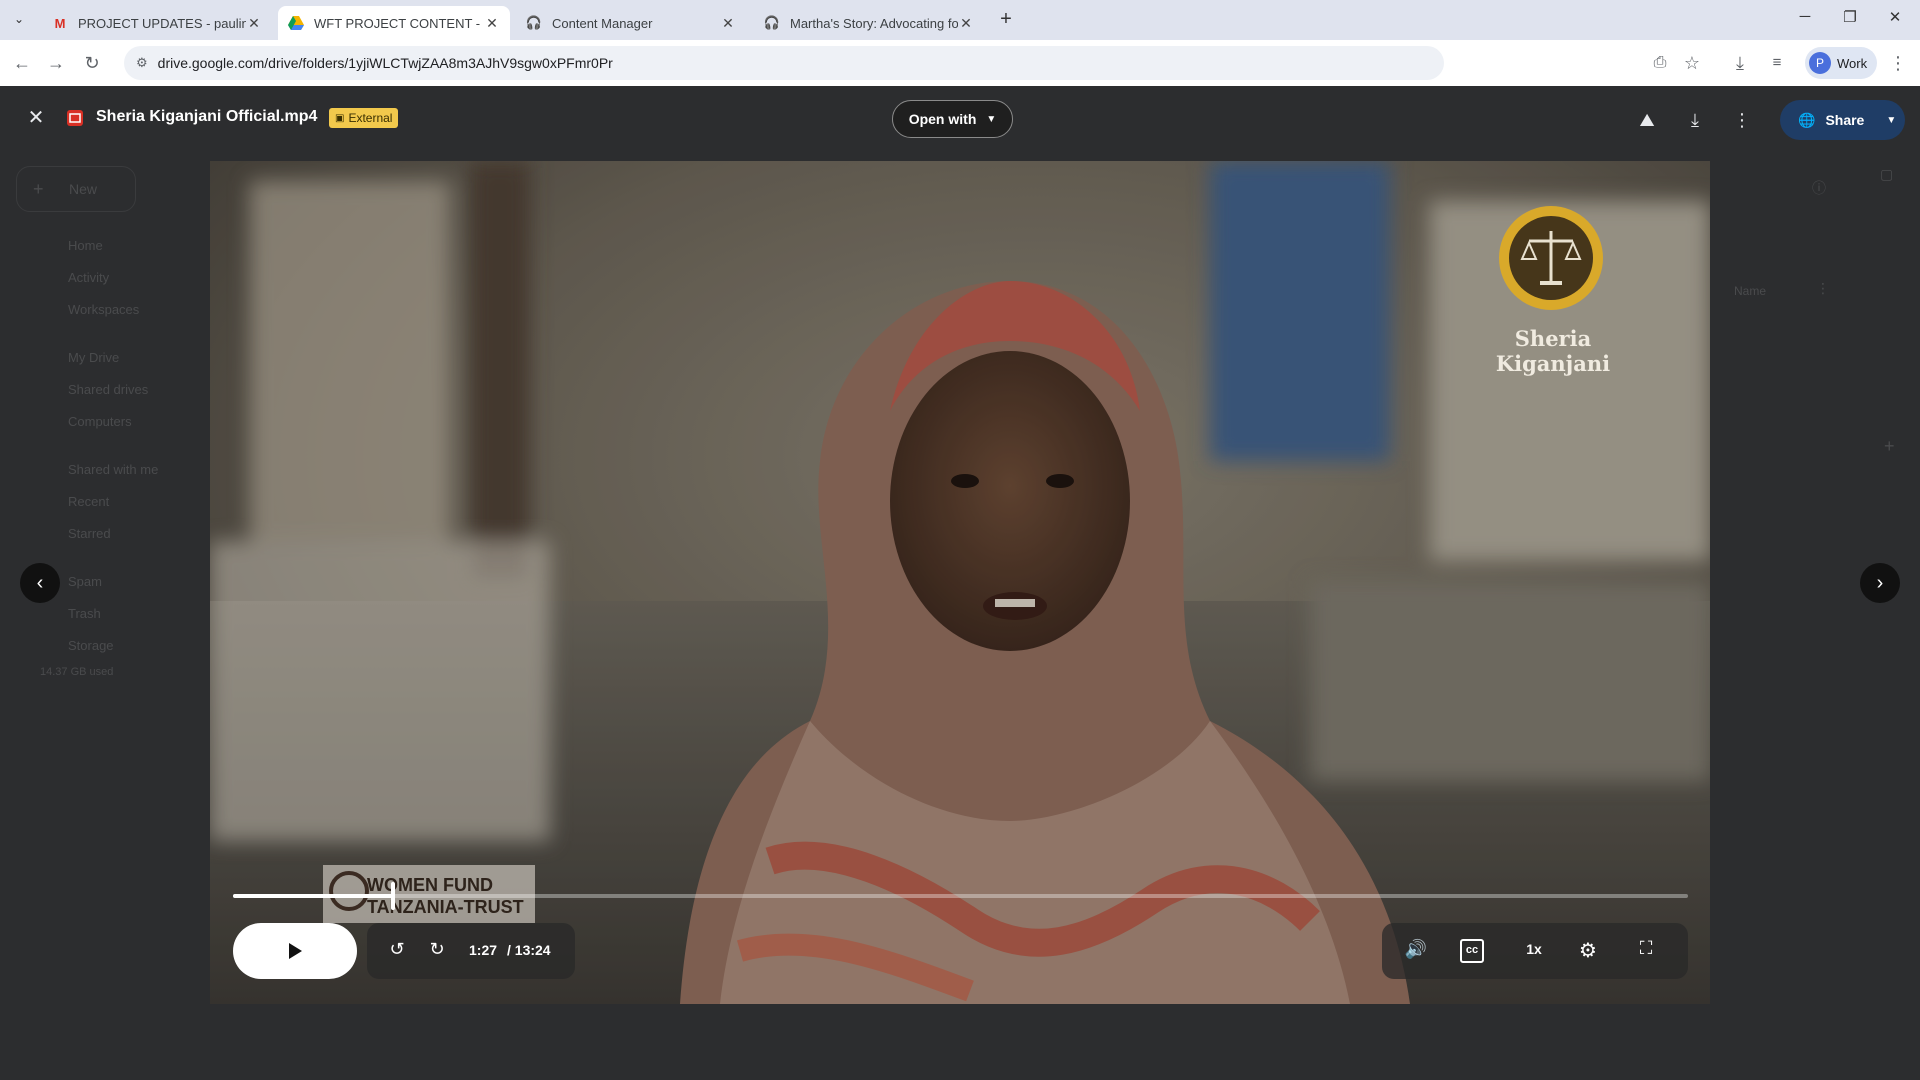 The height and width of the screenshot is (1080, 1920). I want to click on play-icon, so click(295, 951).